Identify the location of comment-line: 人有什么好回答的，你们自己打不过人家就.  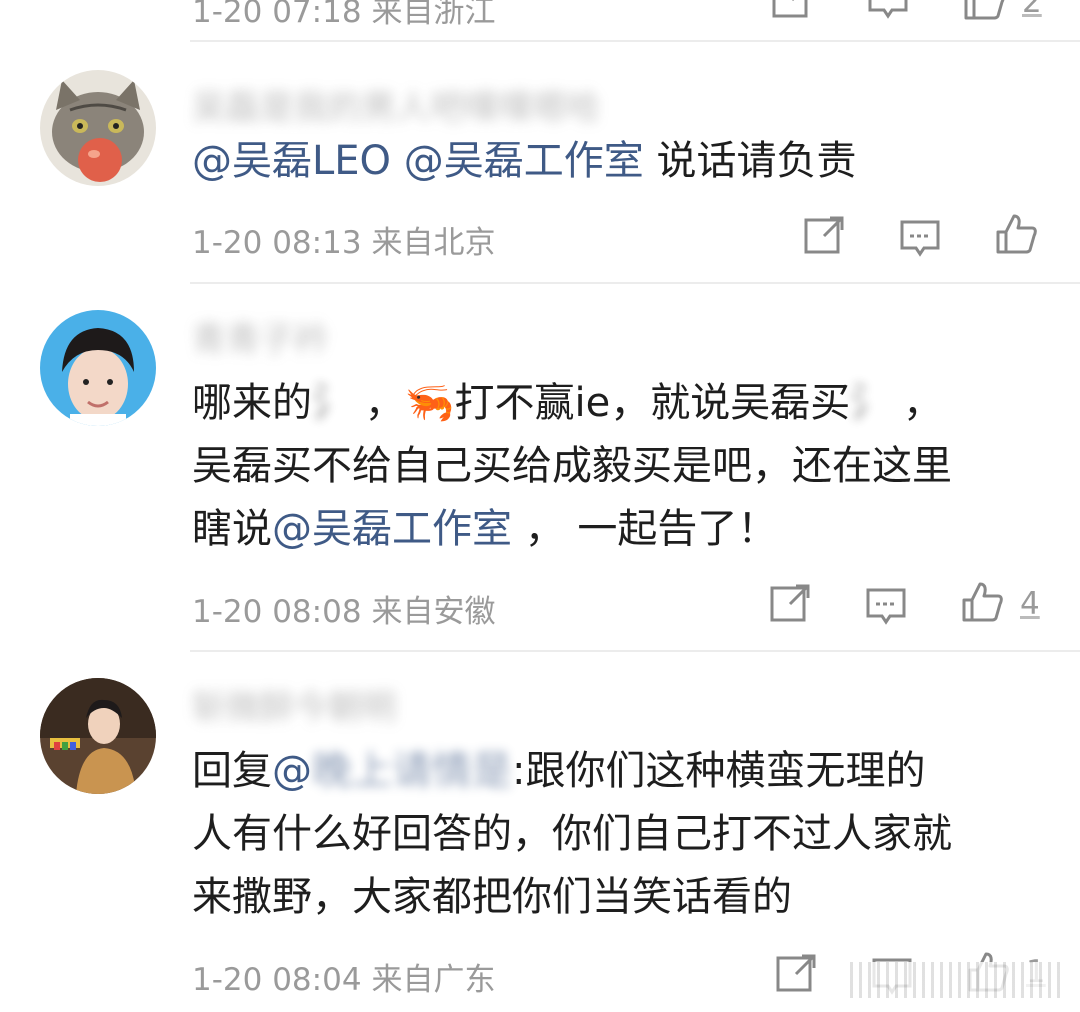
(622, 834).